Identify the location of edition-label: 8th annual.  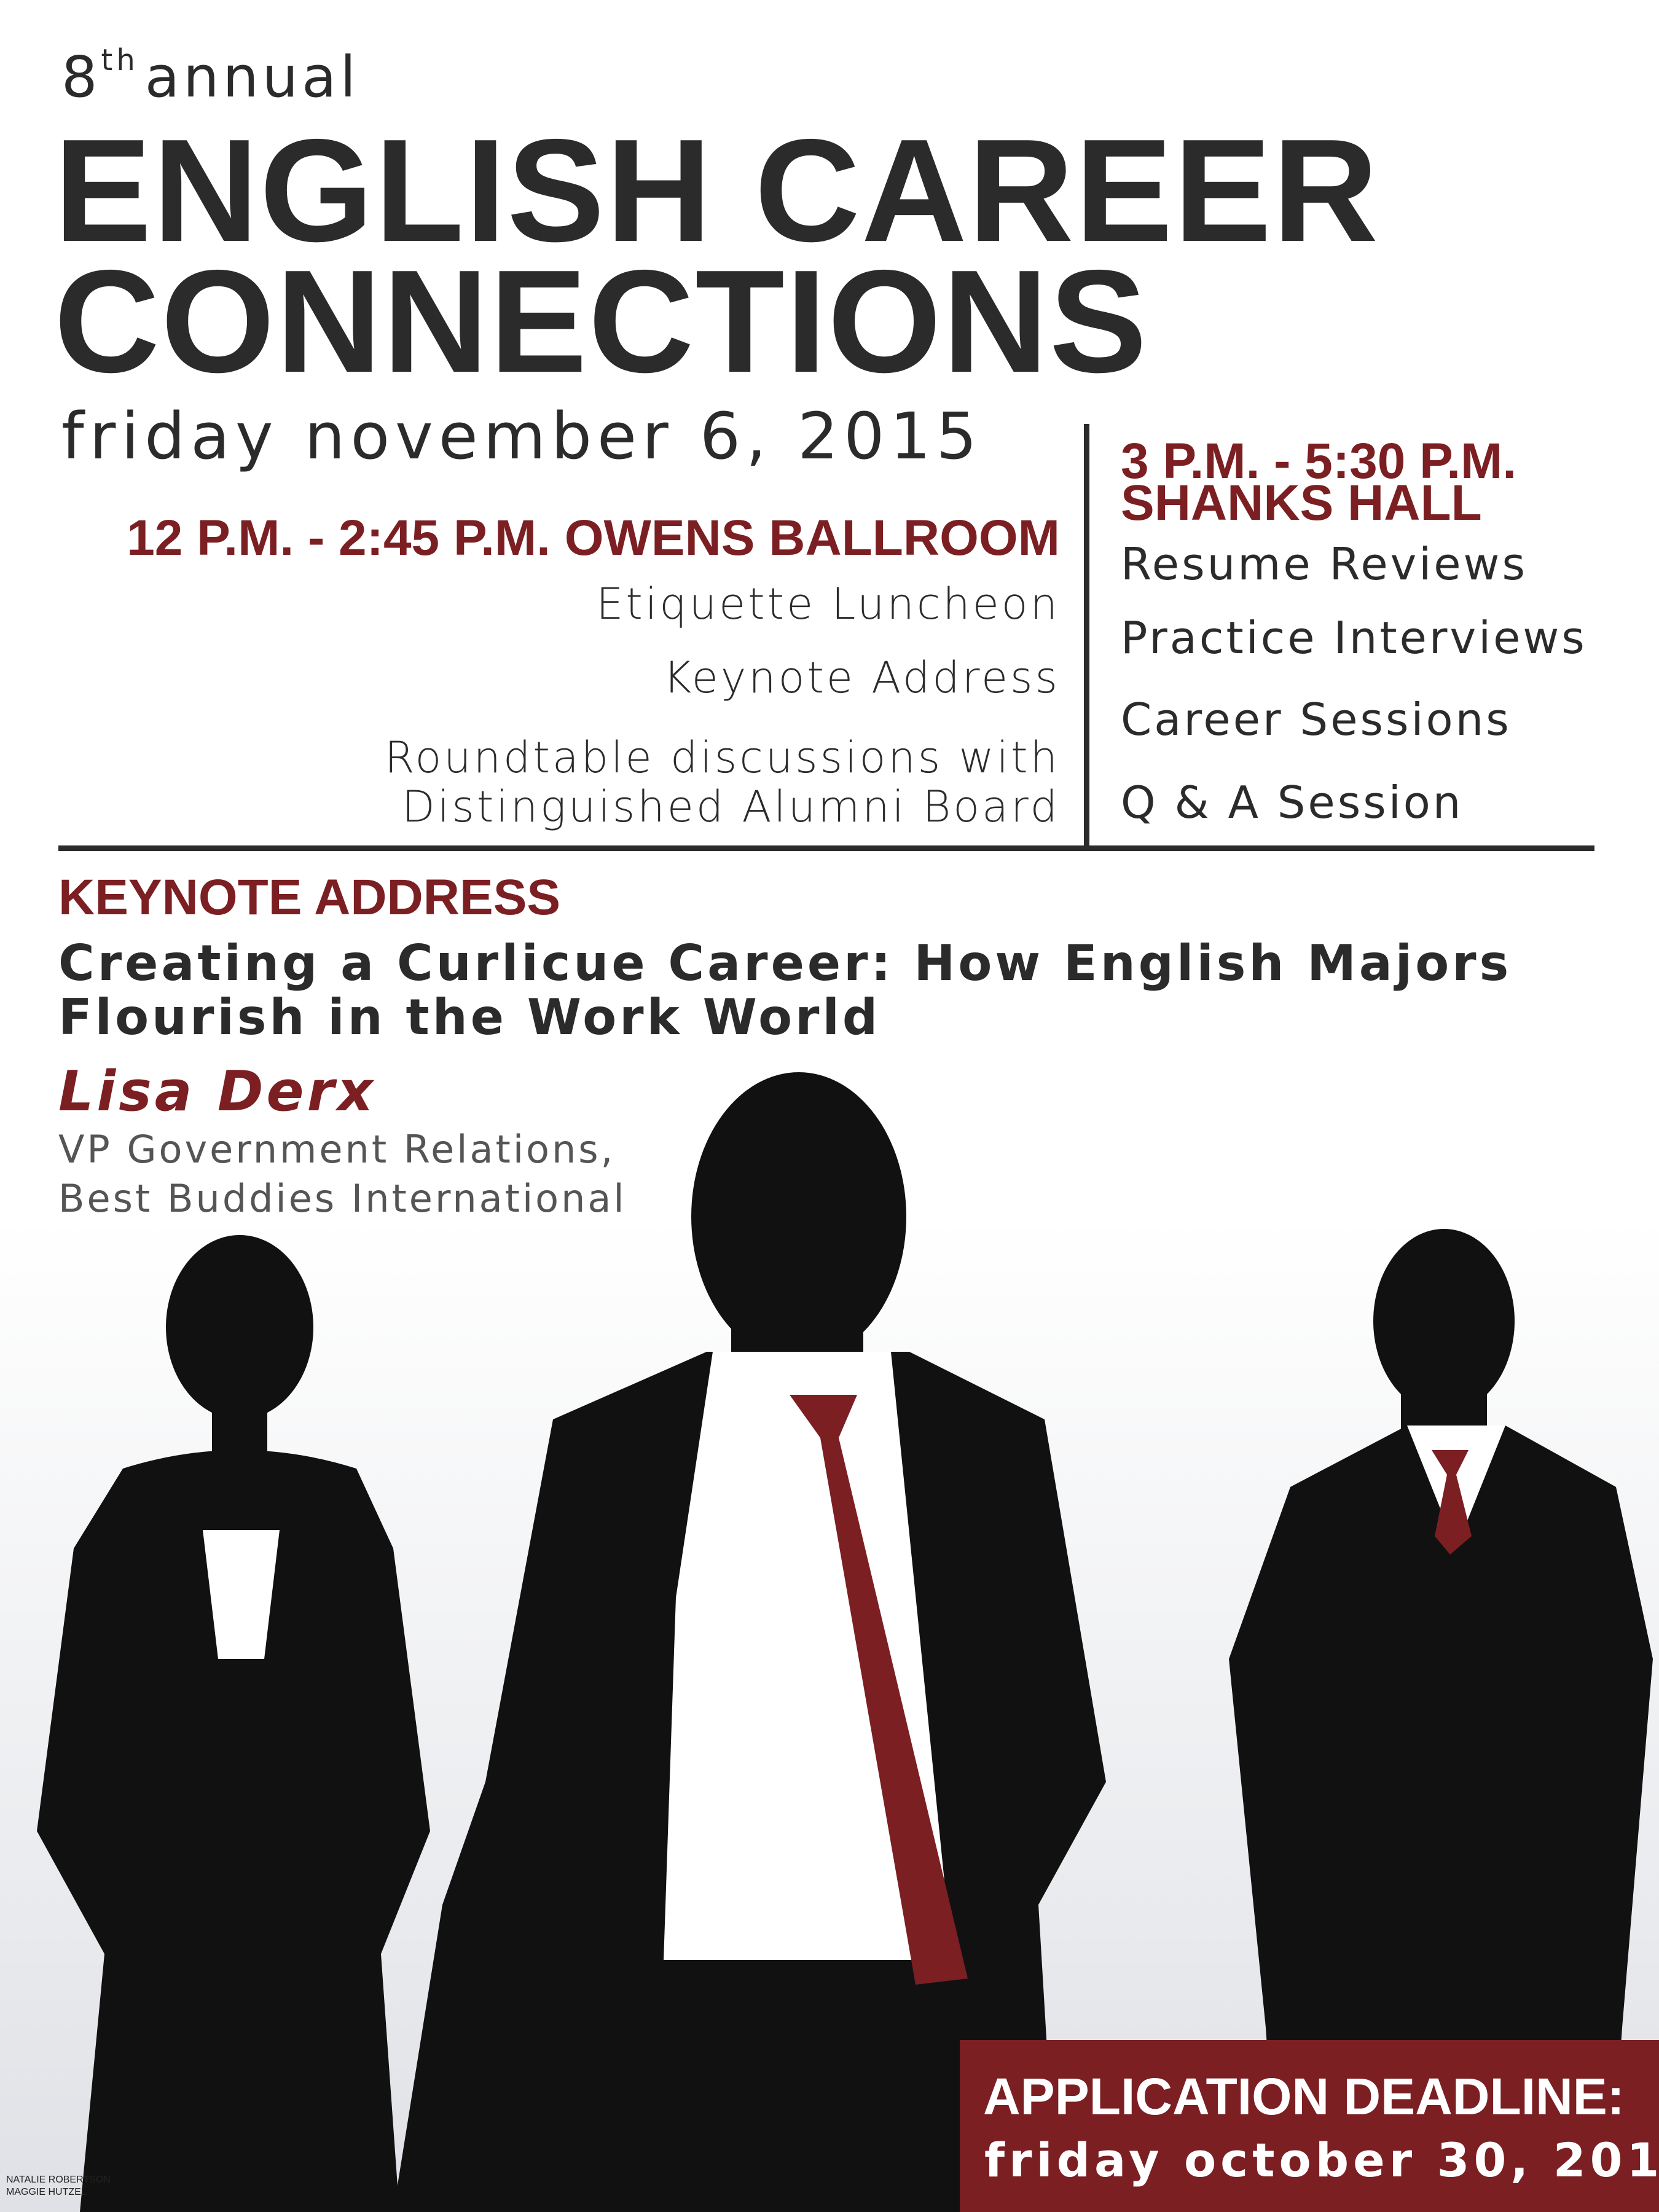
(210, 75).